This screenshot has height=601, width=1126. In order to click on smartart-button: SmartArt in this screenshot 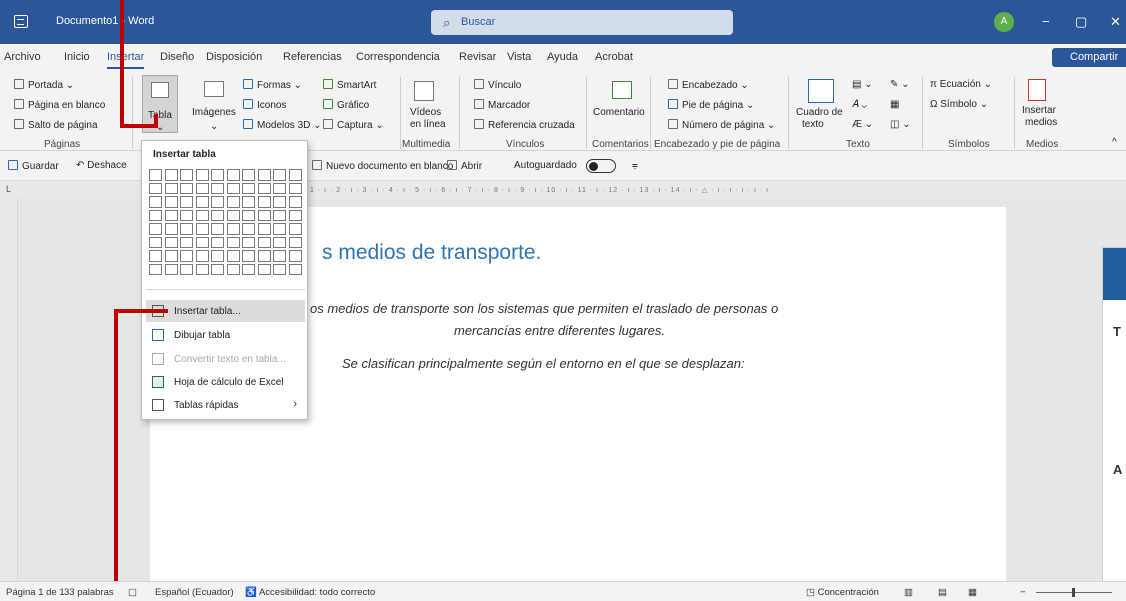, I will do `click(349, 85)`.